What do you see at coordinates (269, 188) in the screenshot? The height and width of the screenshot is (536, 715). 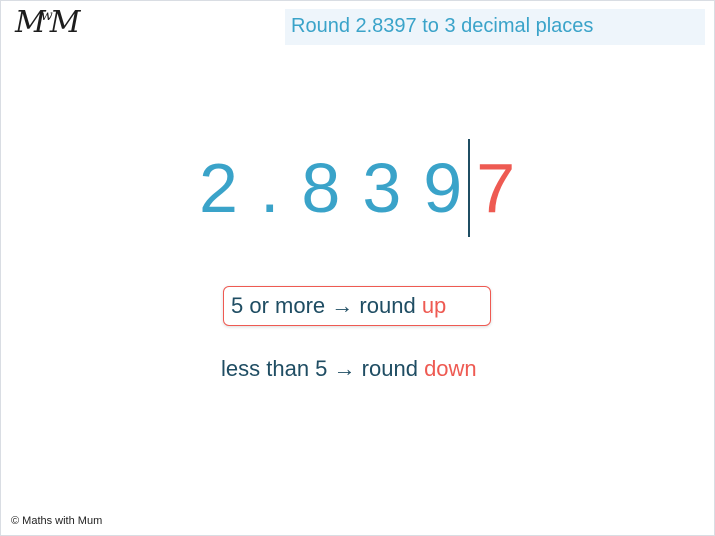 I see `decimal-point: .` at bounding box center [269, 188].